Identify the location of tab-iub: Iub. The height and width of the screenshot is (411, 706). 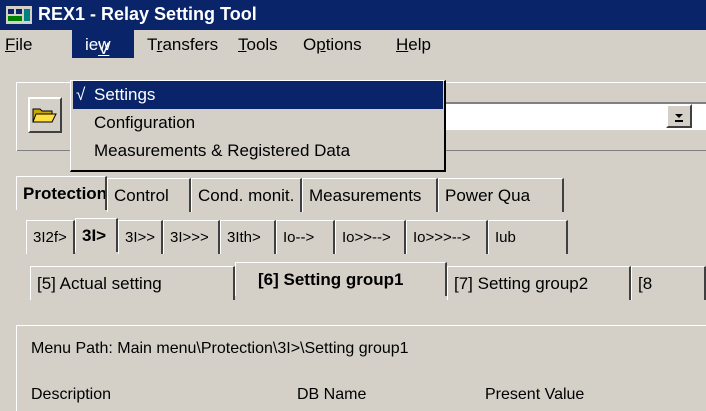
(528, 237).